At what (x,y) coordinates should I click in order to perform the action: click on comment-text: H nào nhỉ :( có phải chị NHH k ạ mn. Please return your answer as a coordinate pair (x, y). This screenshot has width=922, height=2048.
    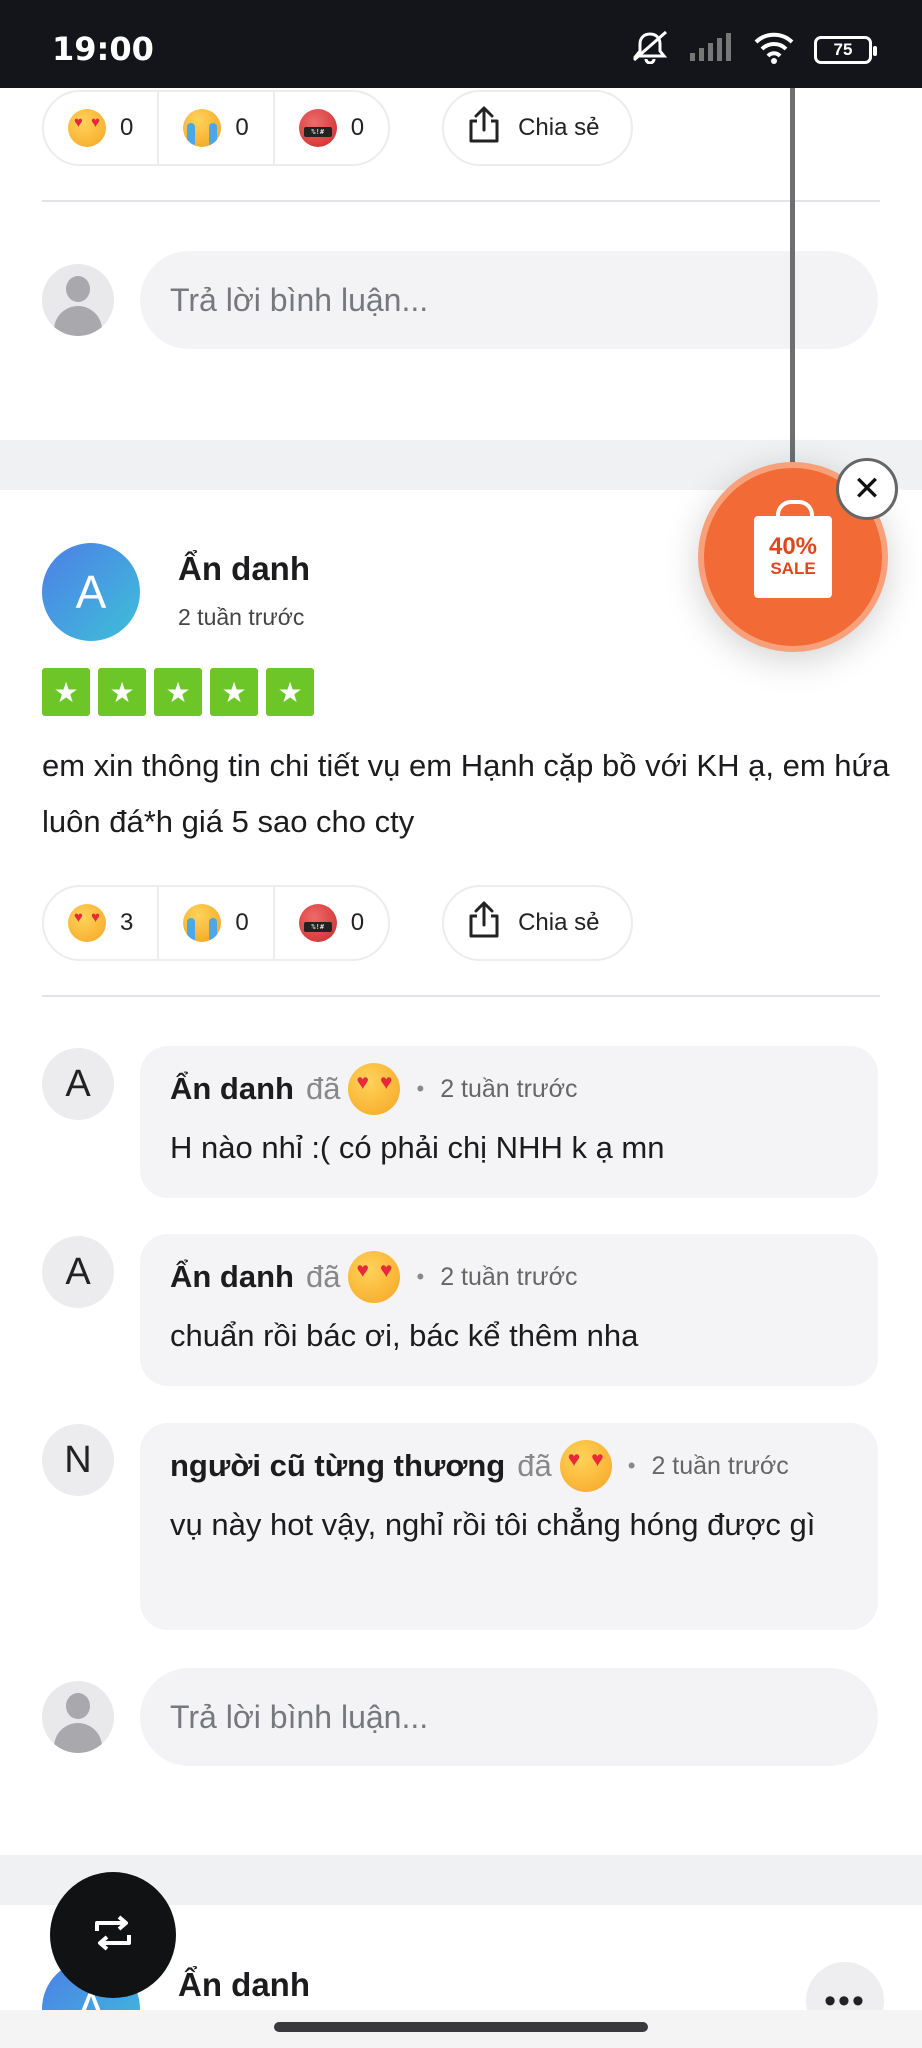
    Looking at the image, I should click on (417, 1147).